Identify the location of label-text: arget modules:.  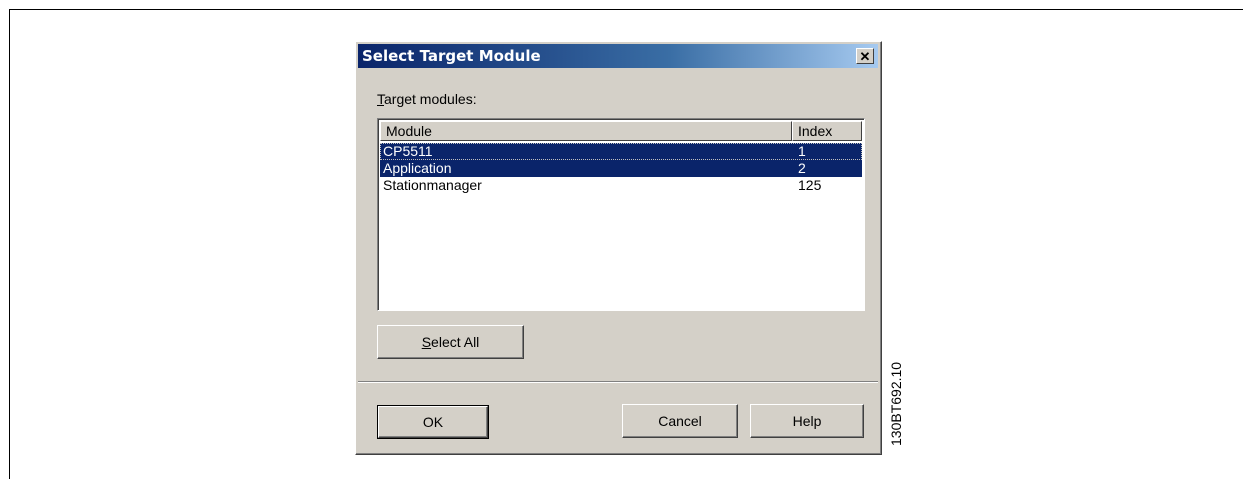
(430, 99).